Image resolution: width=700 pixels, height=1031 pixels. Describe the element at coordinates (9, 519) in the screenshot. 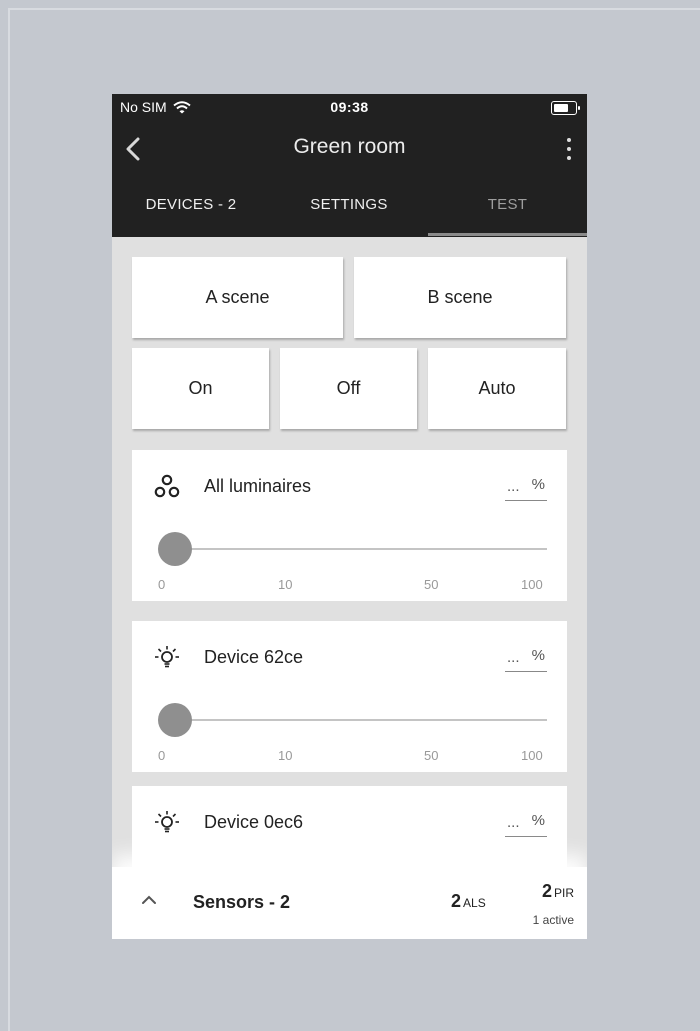

I see `frame-edge-left` at that location.